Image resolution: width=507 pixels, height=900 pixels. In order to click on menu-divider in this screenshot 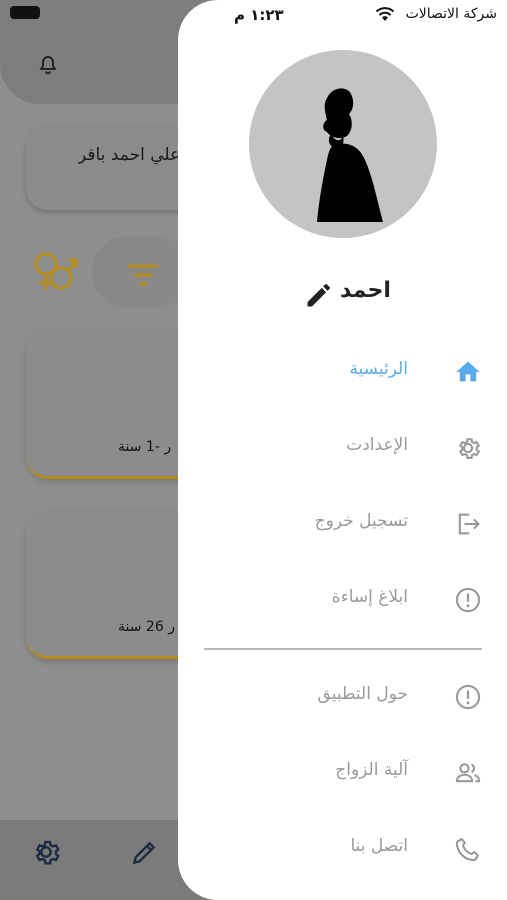, I will do `click(343, 649)`.